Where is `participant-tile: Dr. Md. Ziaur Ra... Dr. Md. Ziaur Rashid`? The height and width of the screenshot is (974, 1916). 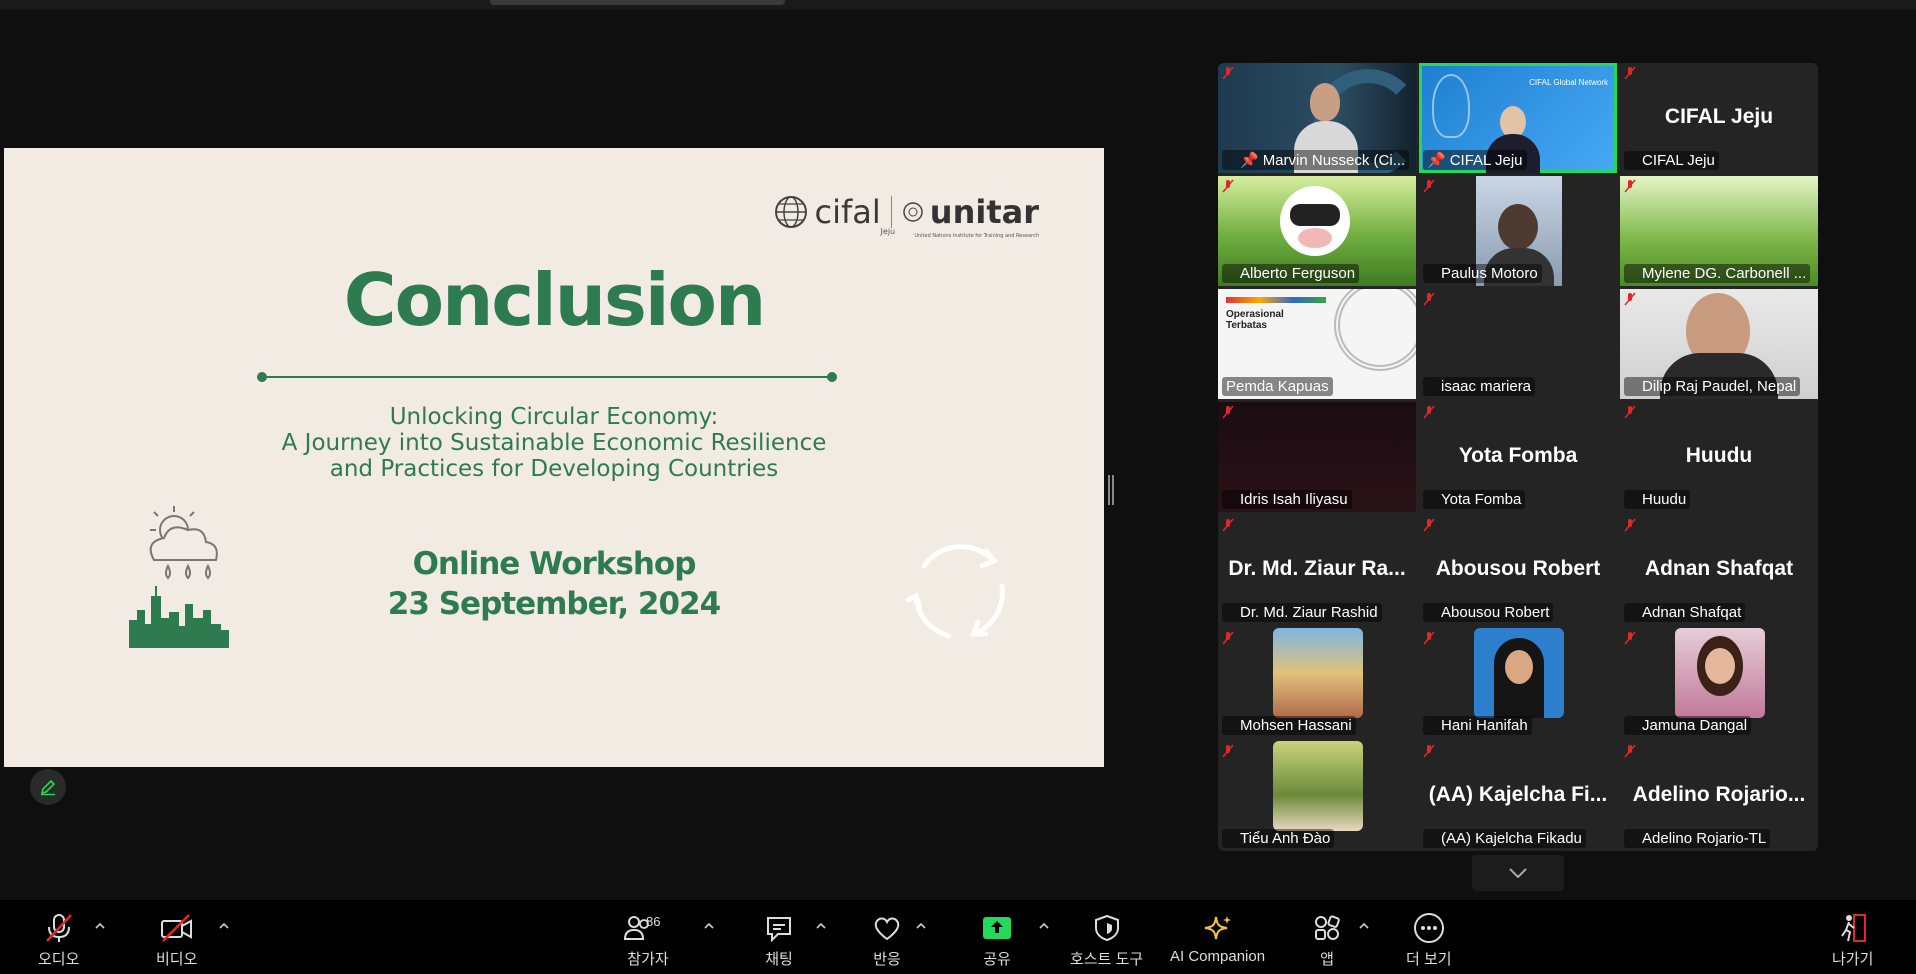 participant-tile: Dr. Md. Ziaur Ra... Dr. Md. Ziaur Rashid is located at coordinates (1317, 570).